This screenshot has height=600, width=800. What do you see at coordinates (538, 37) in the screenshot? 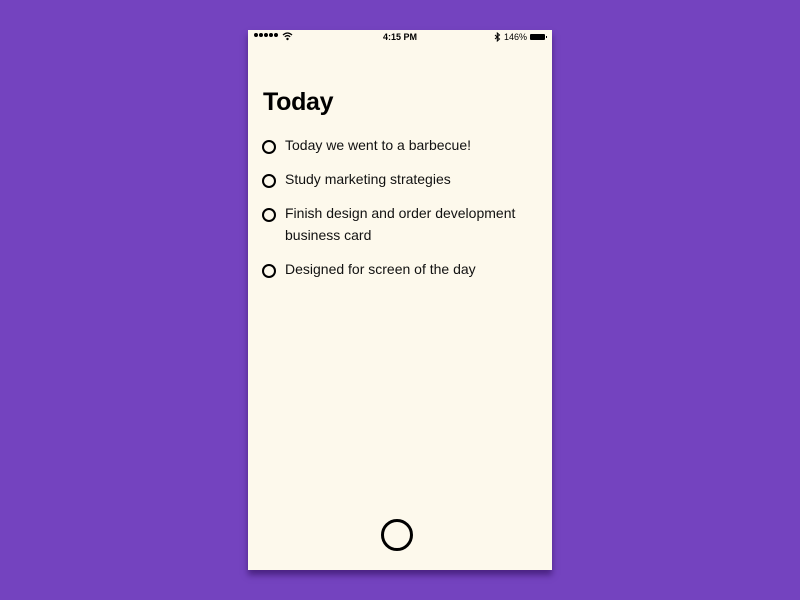
I see `battery-icon` at bounding box center [538, 37].